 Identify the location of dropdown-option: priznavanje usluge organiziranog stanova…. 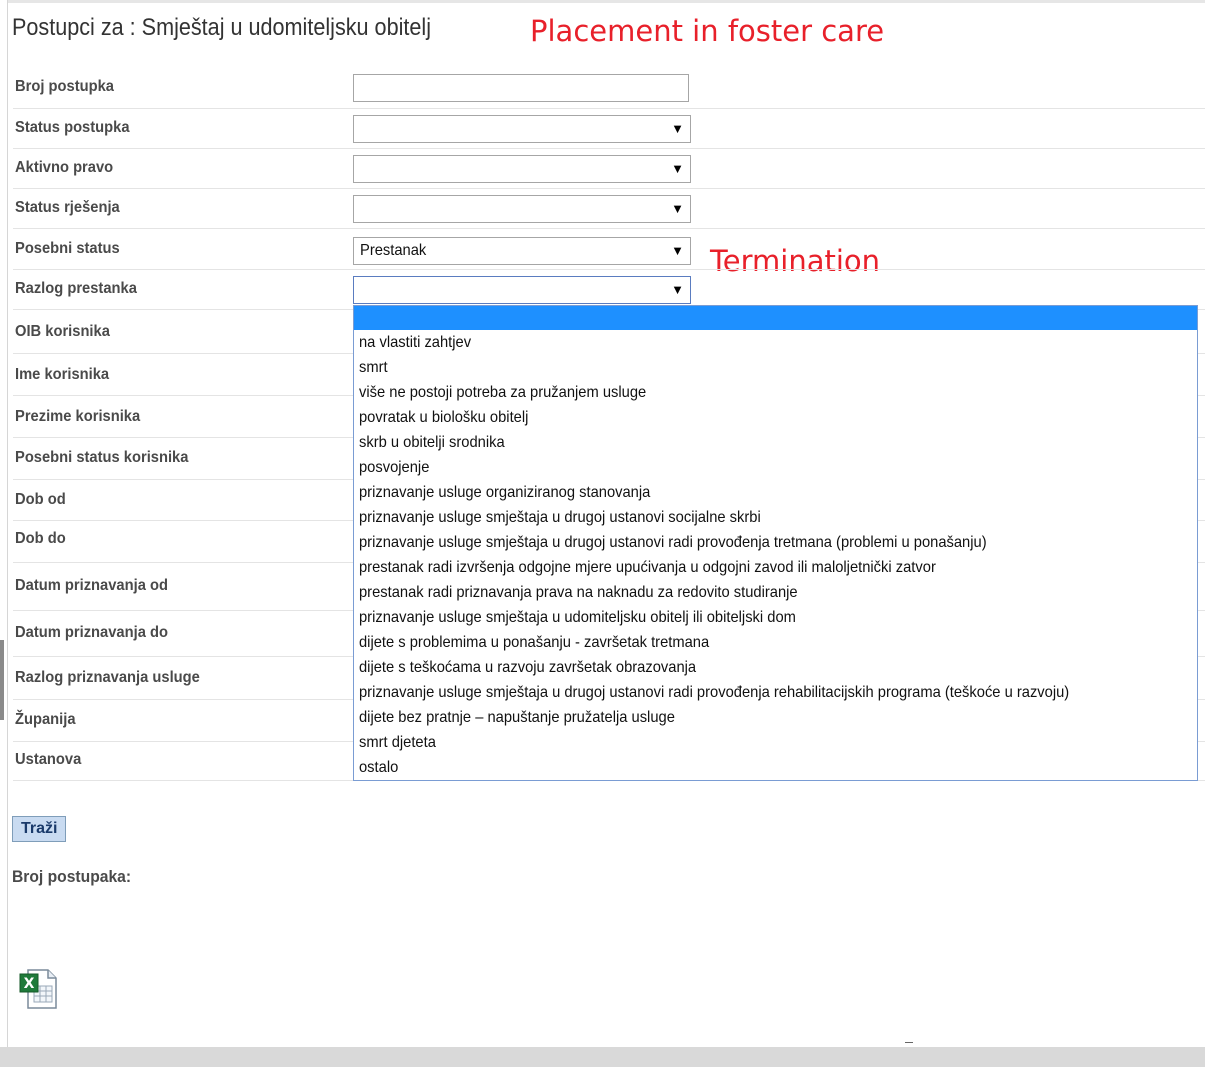
(775, 492).